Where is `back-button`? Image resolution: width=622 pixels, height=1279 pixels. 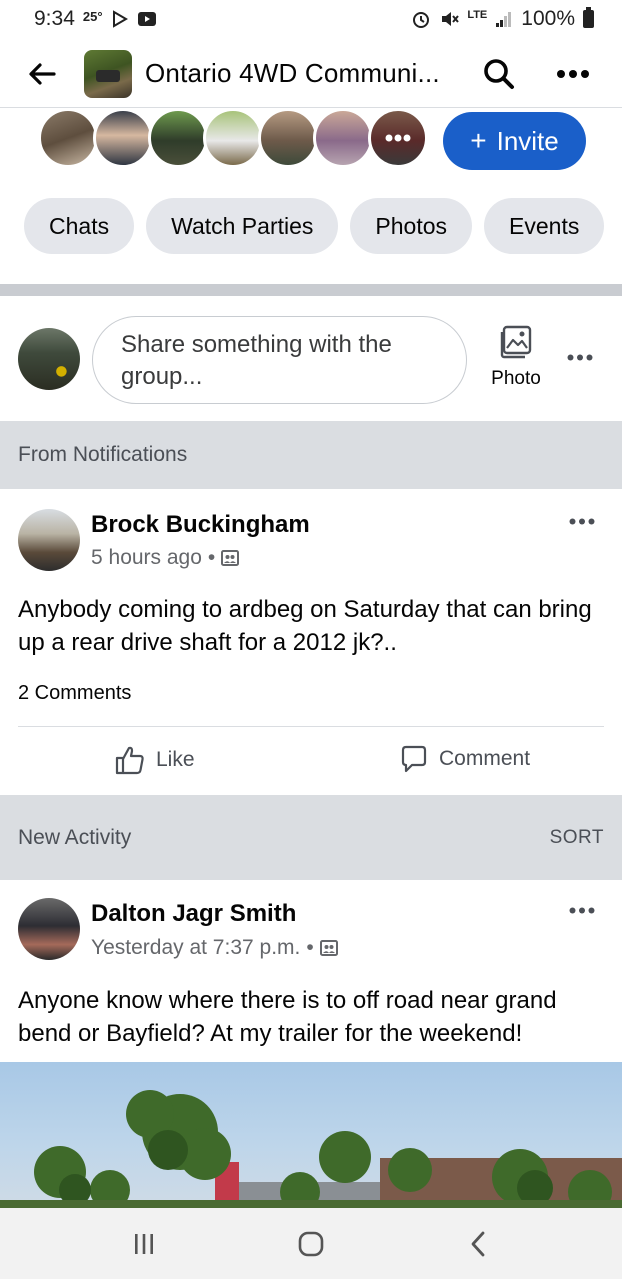
back-button is located at coordinates (42, 74).